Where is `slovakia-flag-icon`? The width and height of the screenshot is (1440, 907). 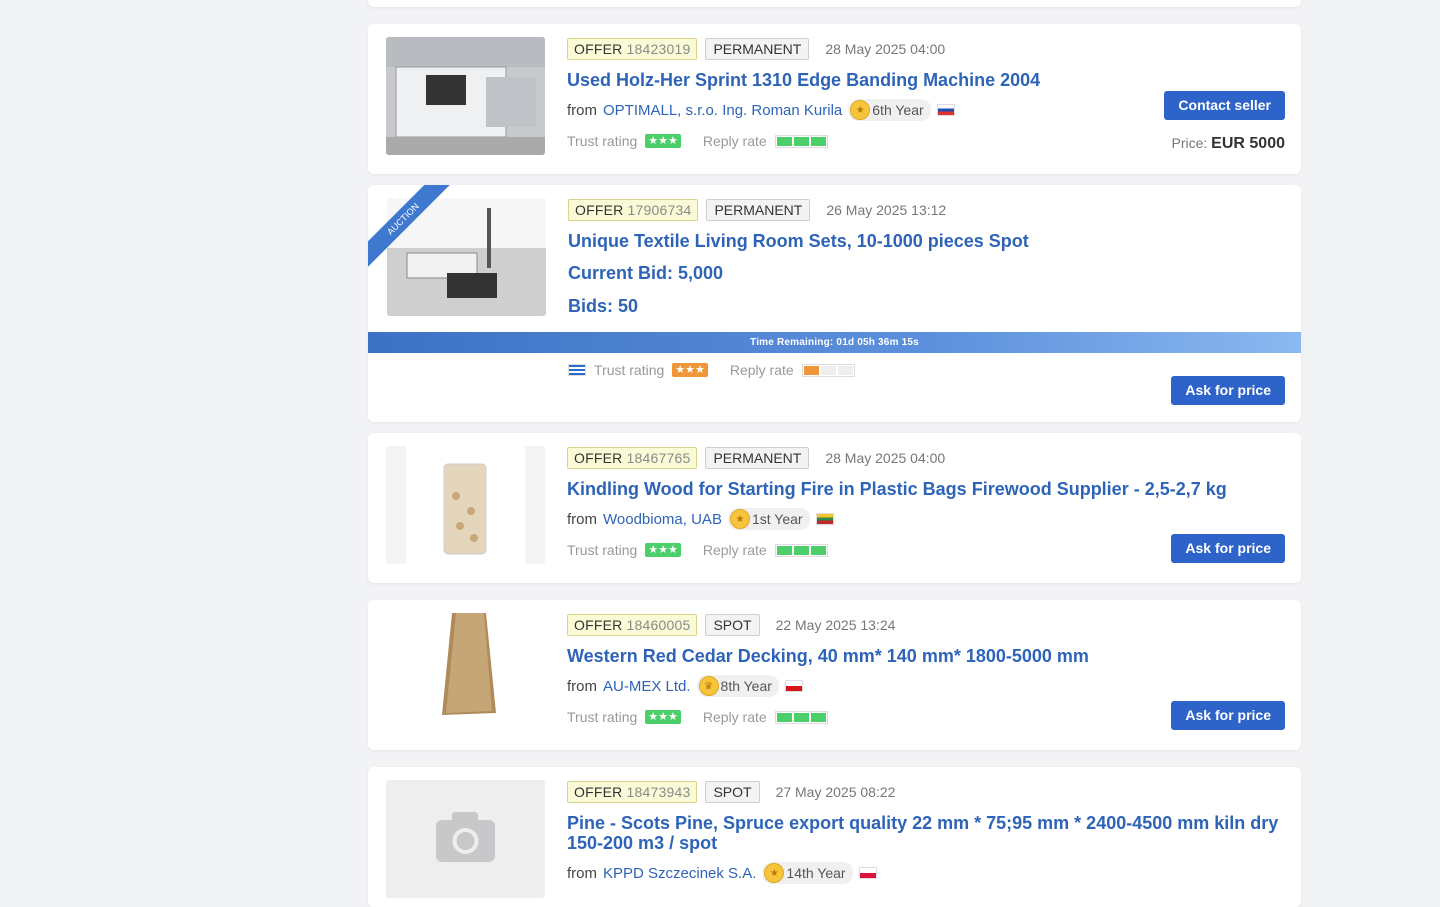 slovakia-flag-icon is located at coordinates (945, 110).